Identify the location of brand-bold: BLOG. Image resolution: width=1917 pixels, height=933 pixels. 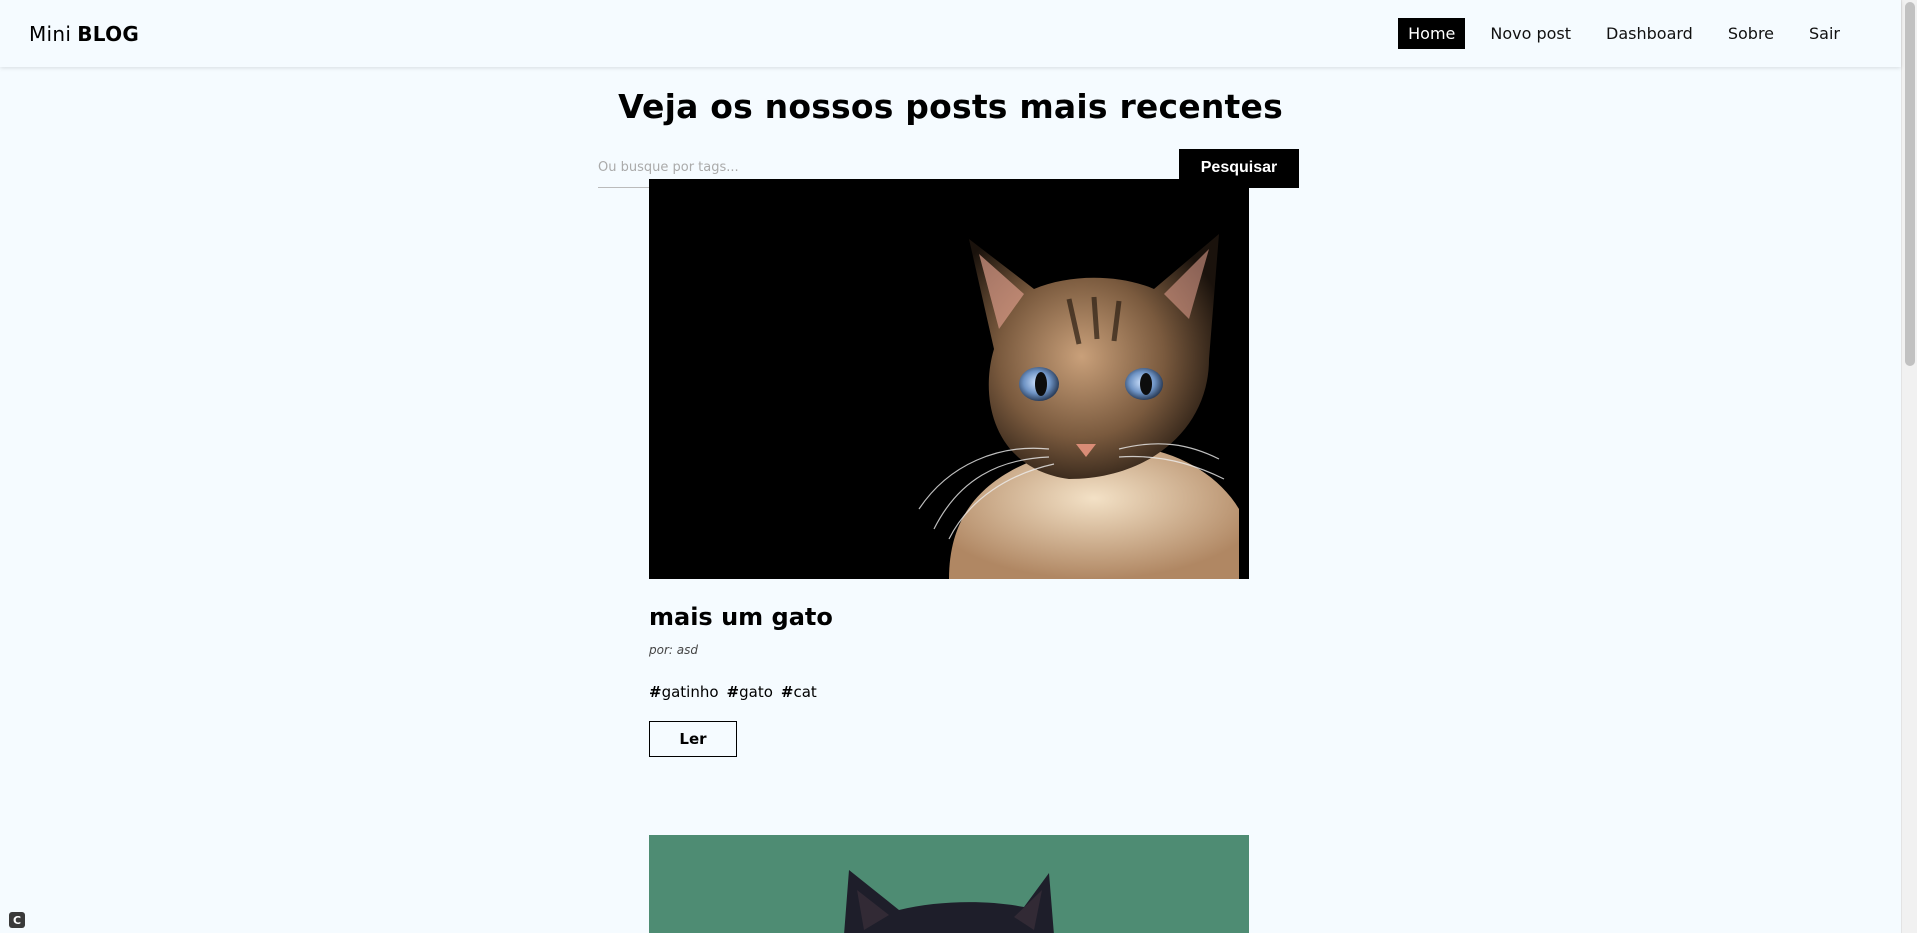
(108, 33).